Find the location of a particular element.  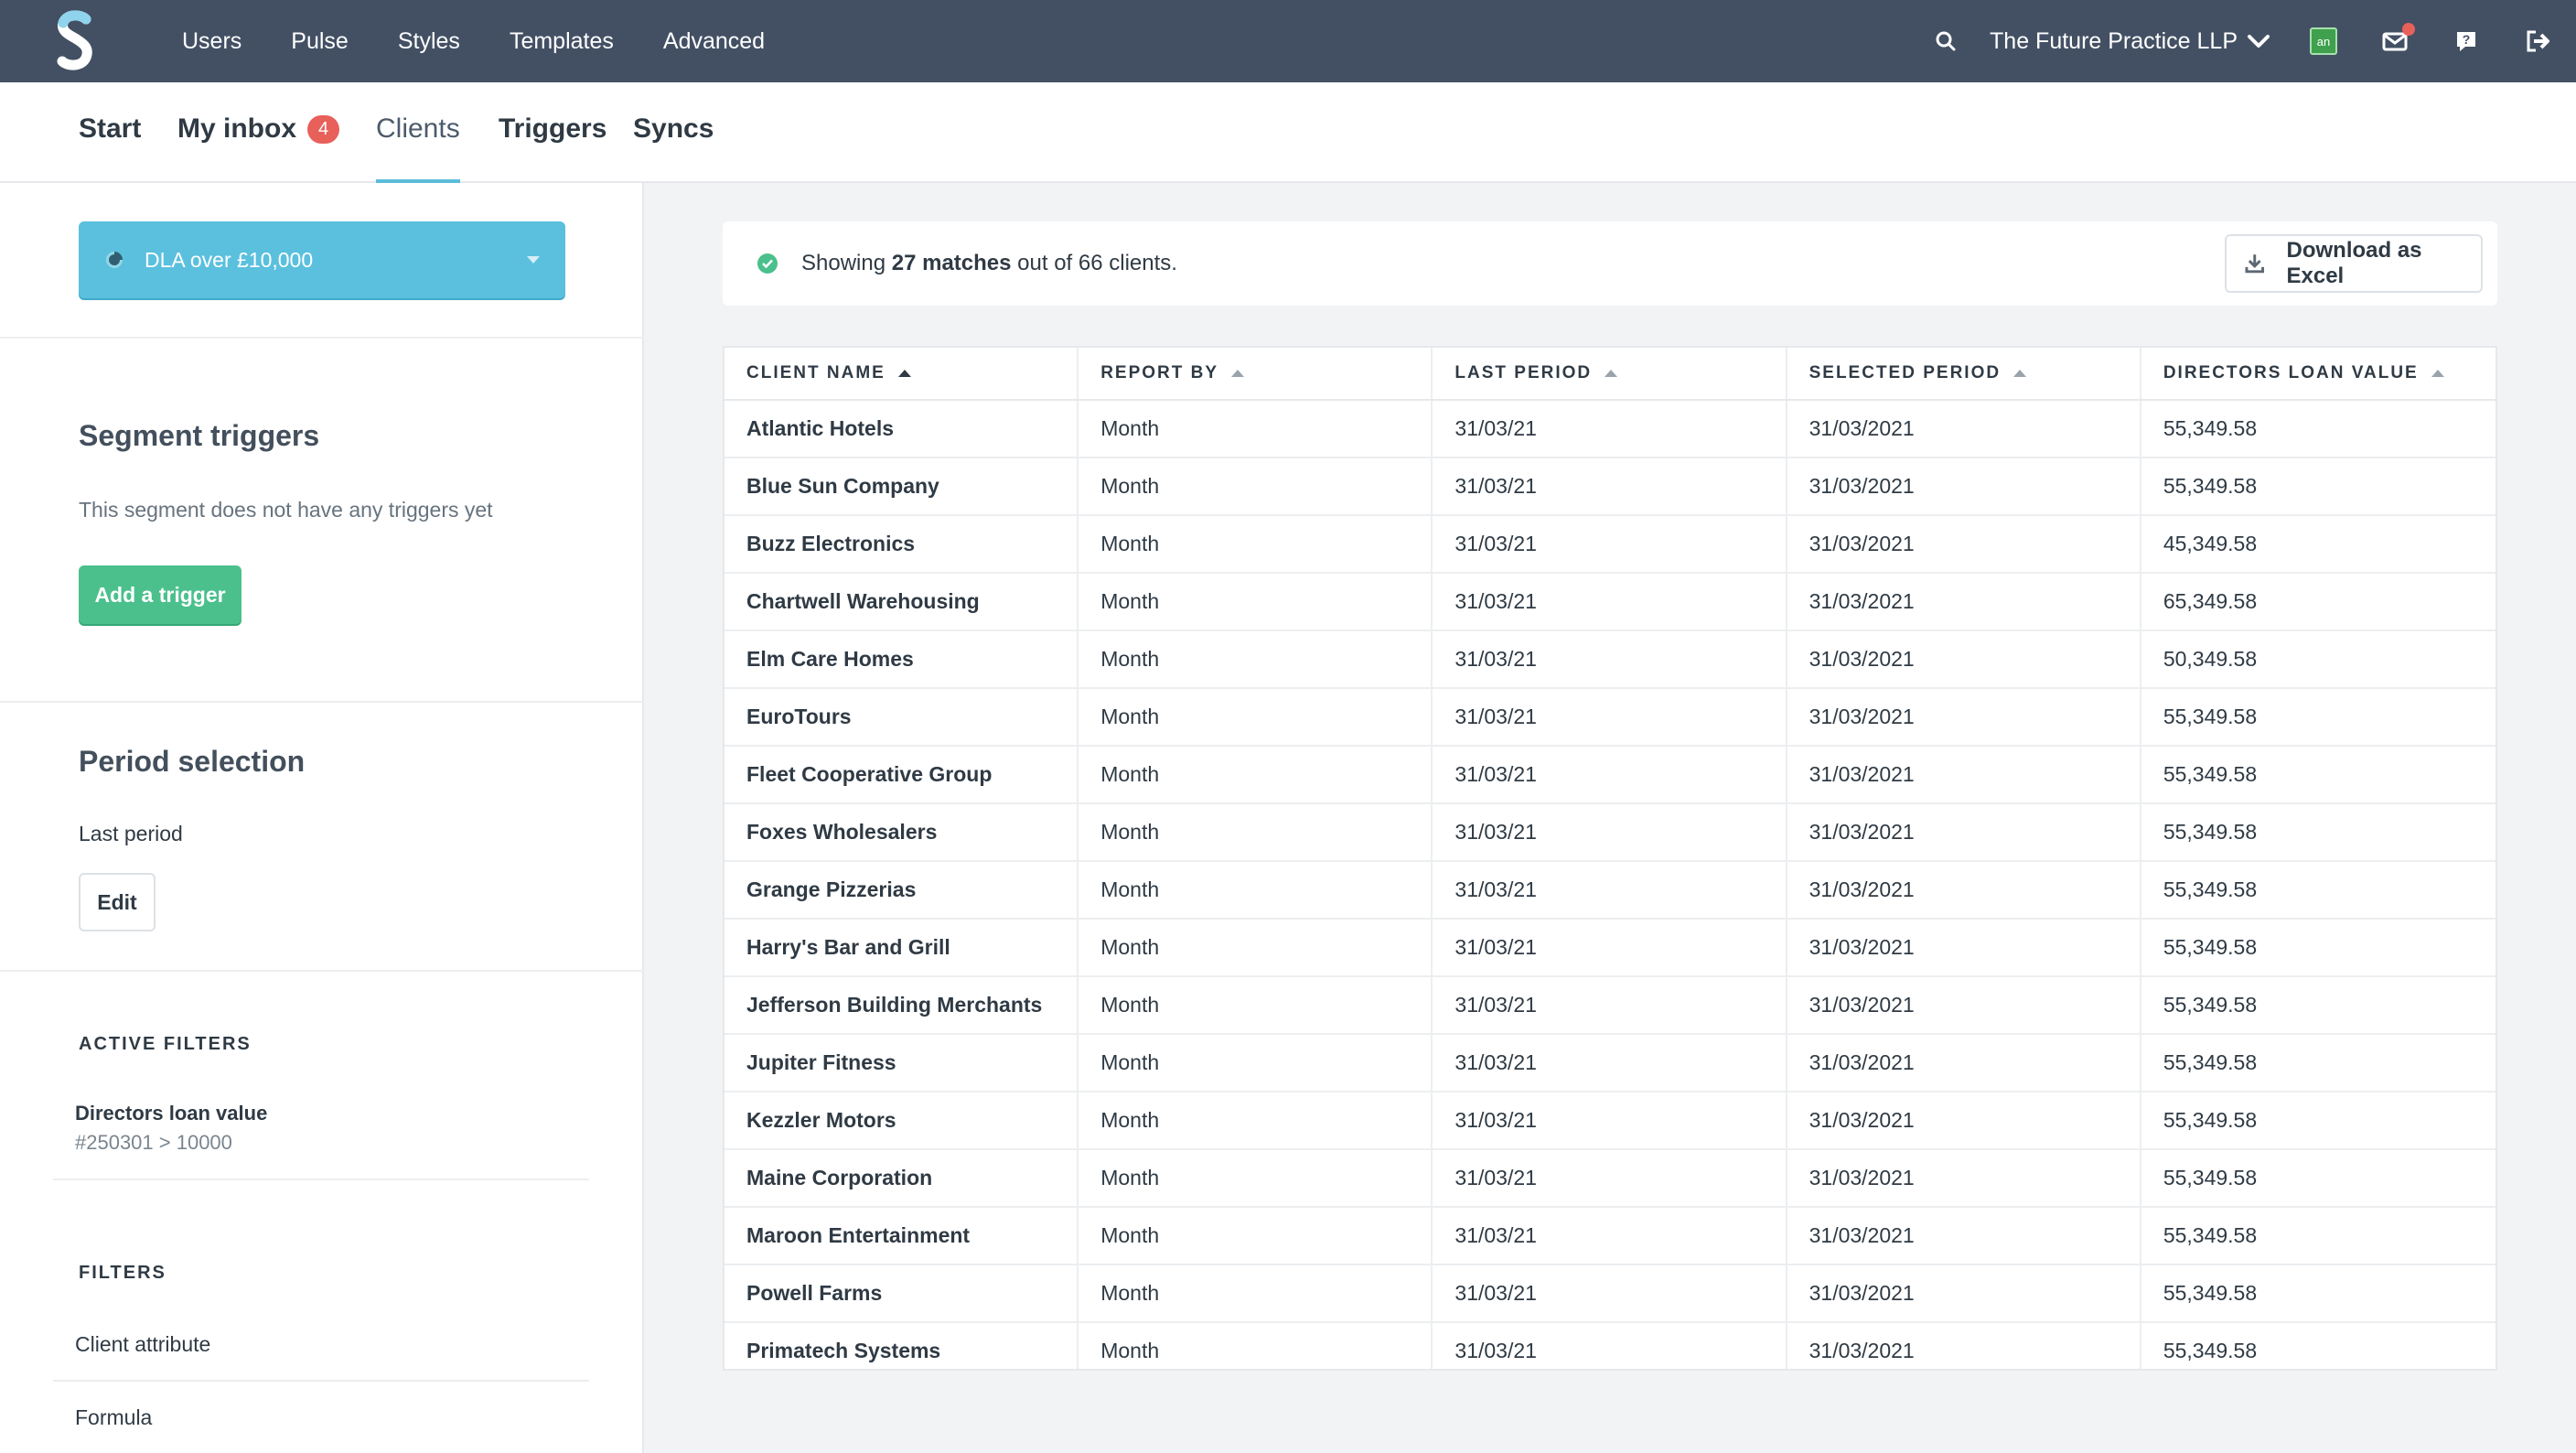

tab-my-inbox-label: My inbox is located at coordinates (237, 128).